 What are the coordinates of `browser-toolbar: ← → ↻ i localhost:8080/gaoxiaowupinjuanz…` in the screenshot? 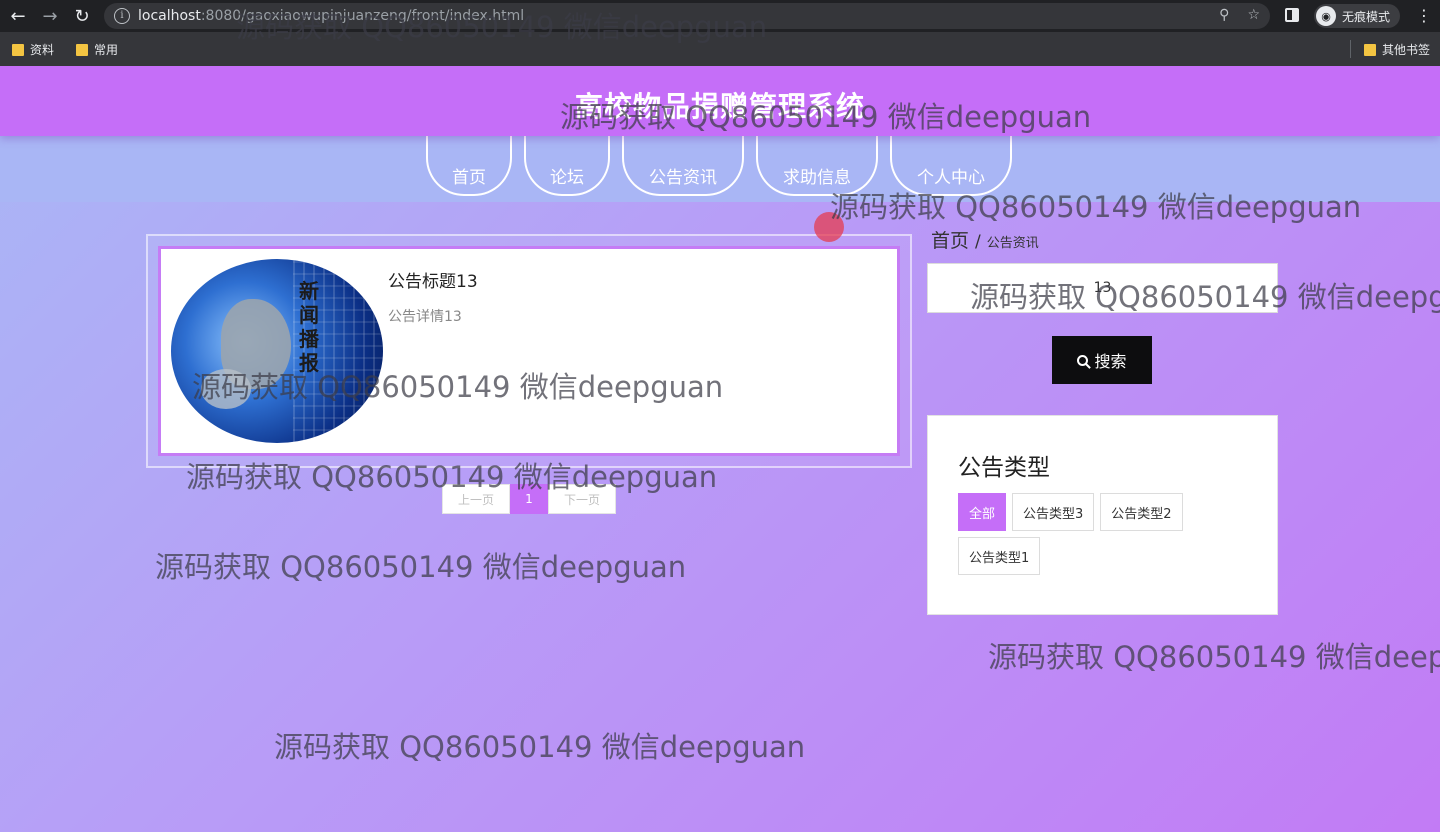 It's located at (720, 16).